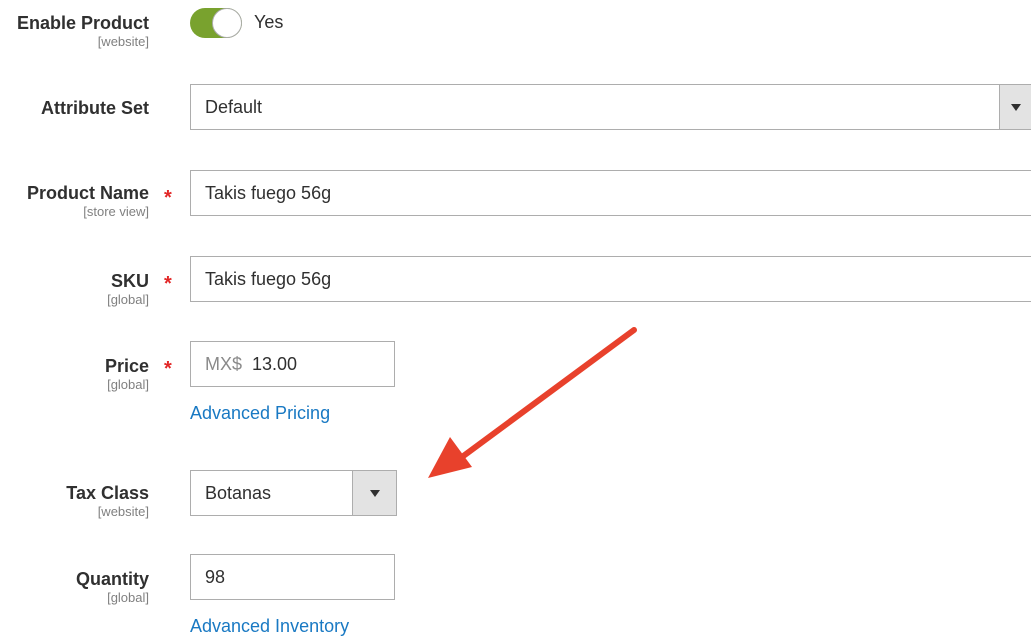 This screenshot has height=637, width=1031. I want to click on advanced-inventory-link: Advanced Inventory, so click(269, 626).